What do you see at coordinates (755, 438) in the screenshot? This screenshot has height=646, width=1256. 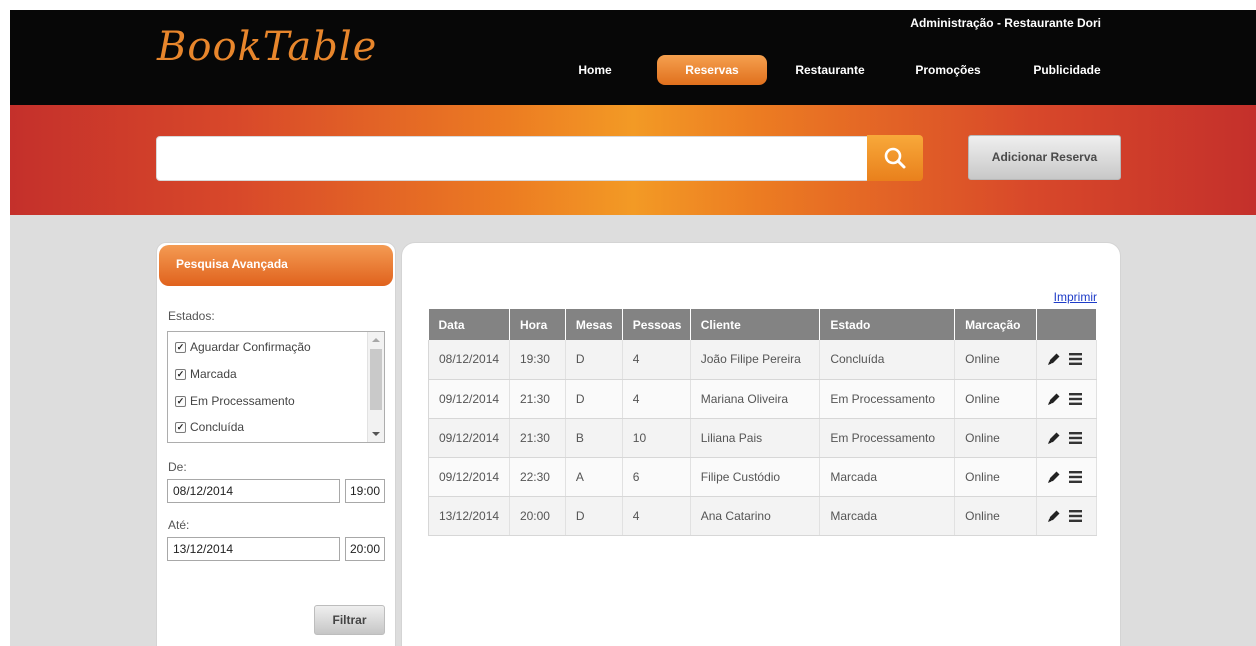 I see `table-cell: Liliana Pais` at bounding box center [755, 438].